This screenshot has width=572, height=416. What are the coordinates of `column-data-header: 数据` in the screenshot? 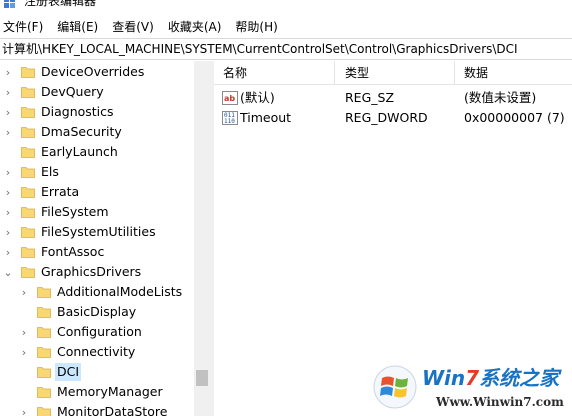 It's located at (476, 73).